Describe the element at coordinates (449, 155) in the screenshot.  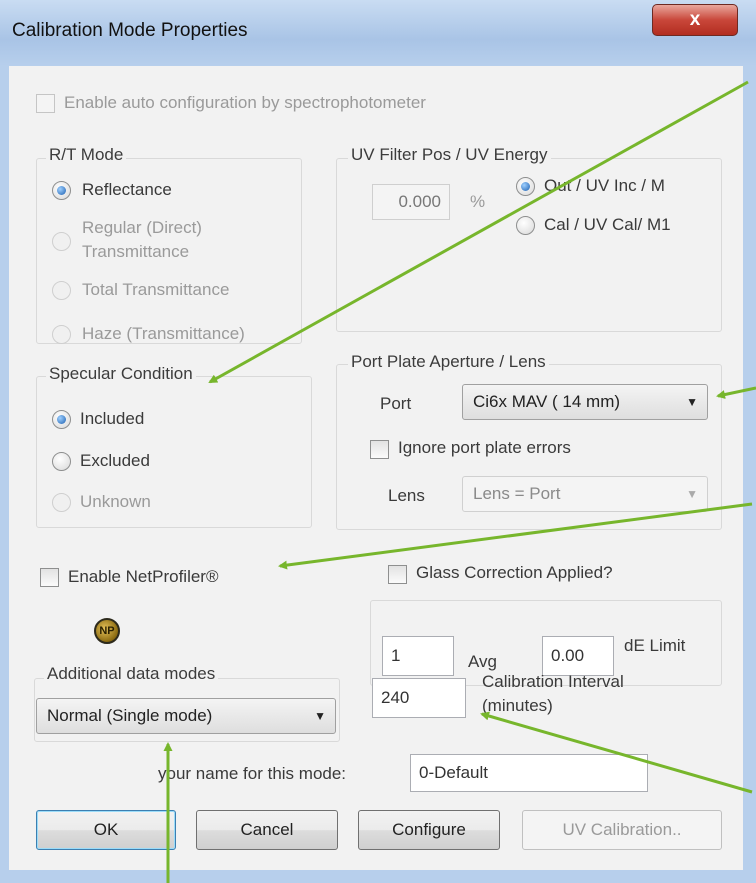
I see `uv-filter-legend: UV Filter Pos / UV Energy` at that location.